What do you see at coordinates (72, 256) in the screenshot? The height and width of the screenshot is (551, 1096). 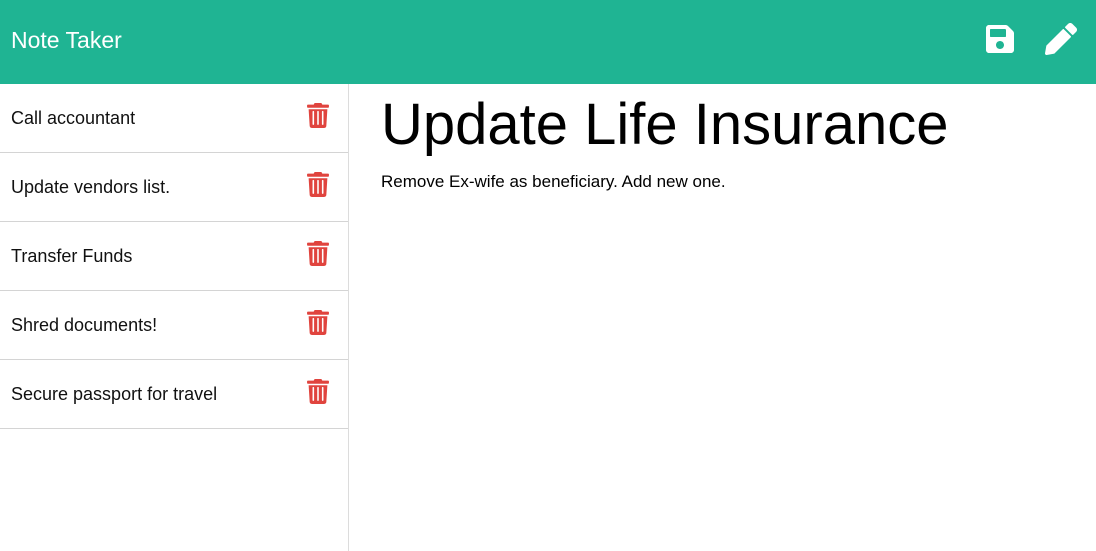 I see `note-list-item-title: Transfer Funds` at bounding box center [72, 256].